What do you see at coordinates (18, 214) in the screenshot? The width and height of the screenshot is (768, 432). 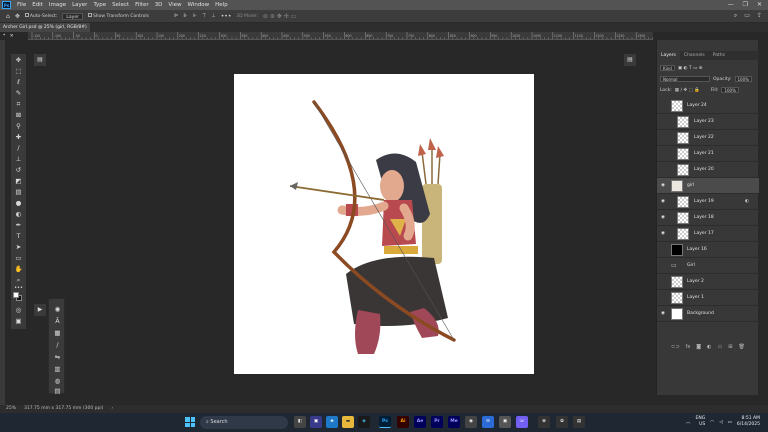 I see `dodge-tool-icon: ◐` at bounding box center [18, 214].